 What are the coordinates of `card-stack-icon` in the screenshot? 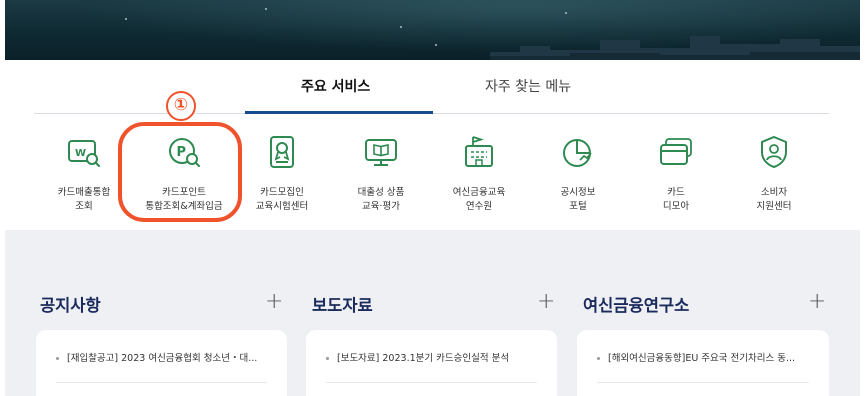 It's located at (676, 151).